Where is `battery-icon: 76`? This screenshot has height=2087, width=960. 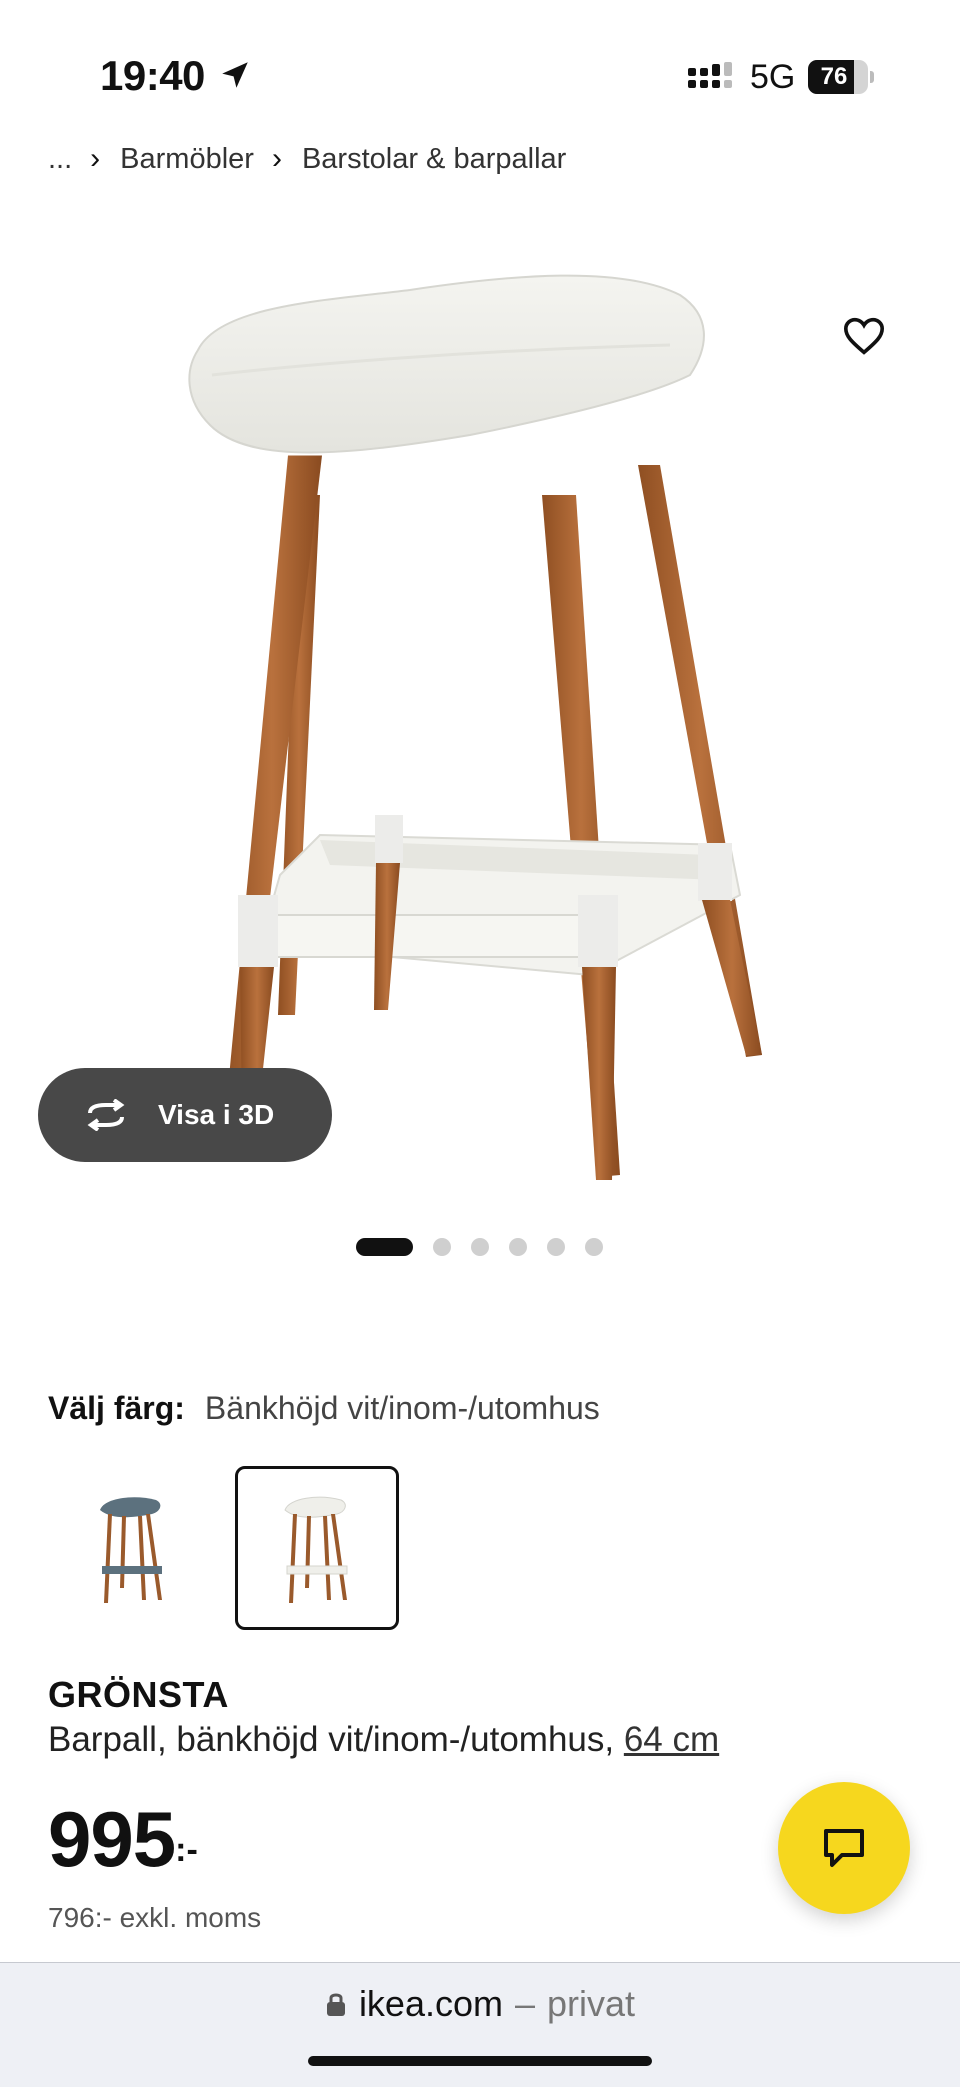
battery-icon: 76 is located at coordinates (841, 77).